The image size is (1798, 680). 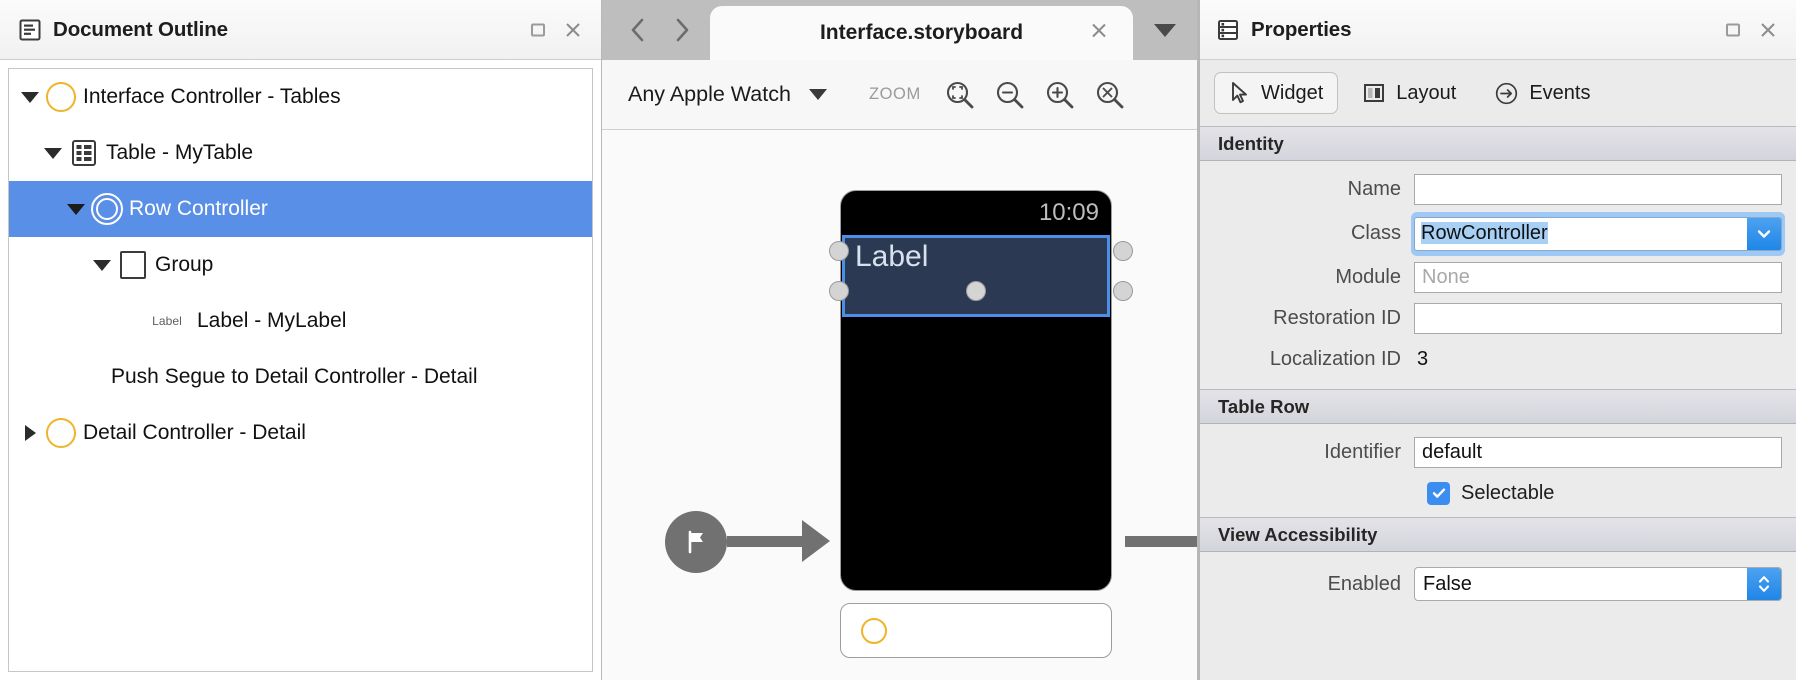 I want to click on field-module: Module None, so click(x=1497, y=277).